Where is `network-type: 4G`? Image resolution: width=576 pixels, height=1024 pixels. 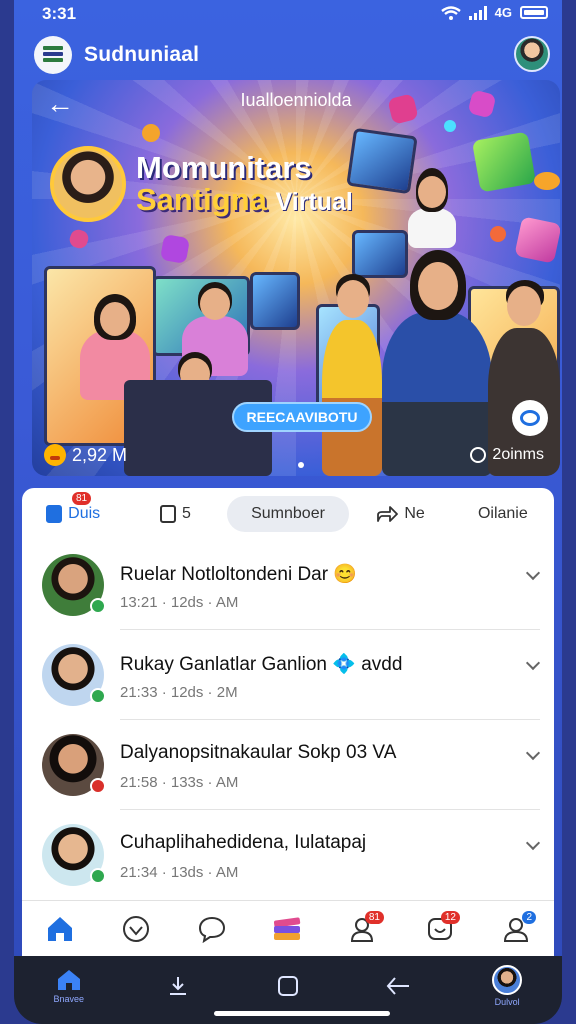 network-type: 4G is located at coordinates (503, 12).